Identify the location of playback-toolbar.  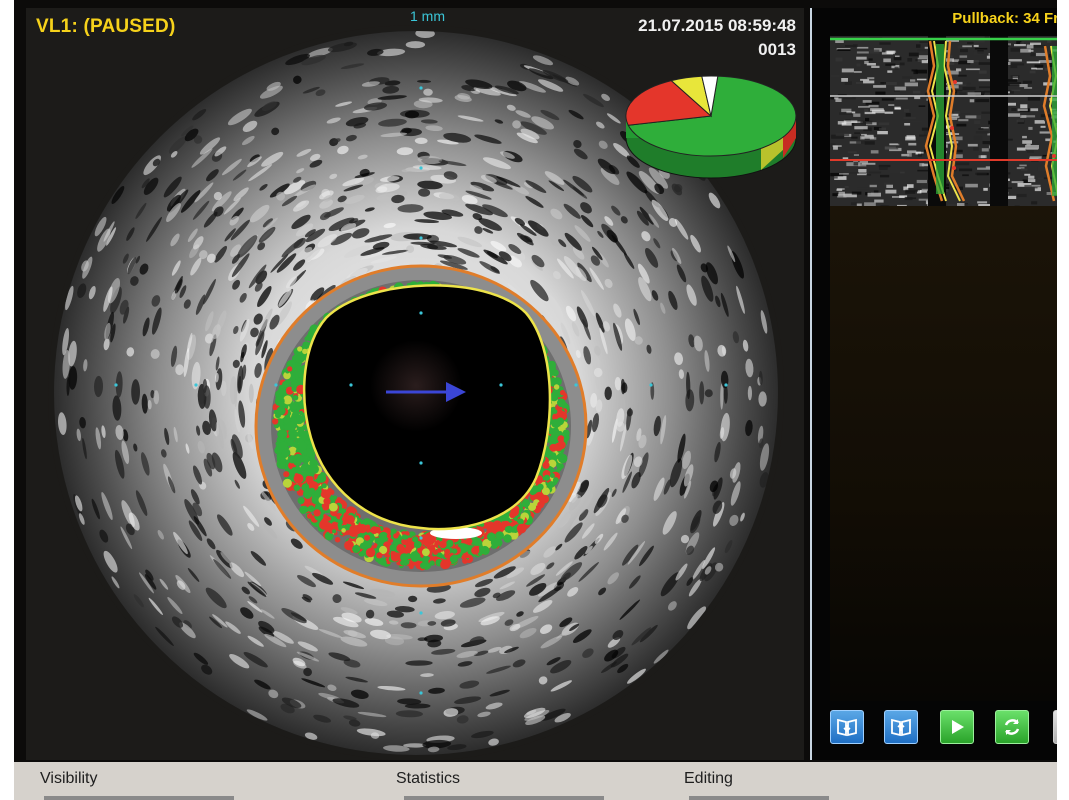
(943, 731).